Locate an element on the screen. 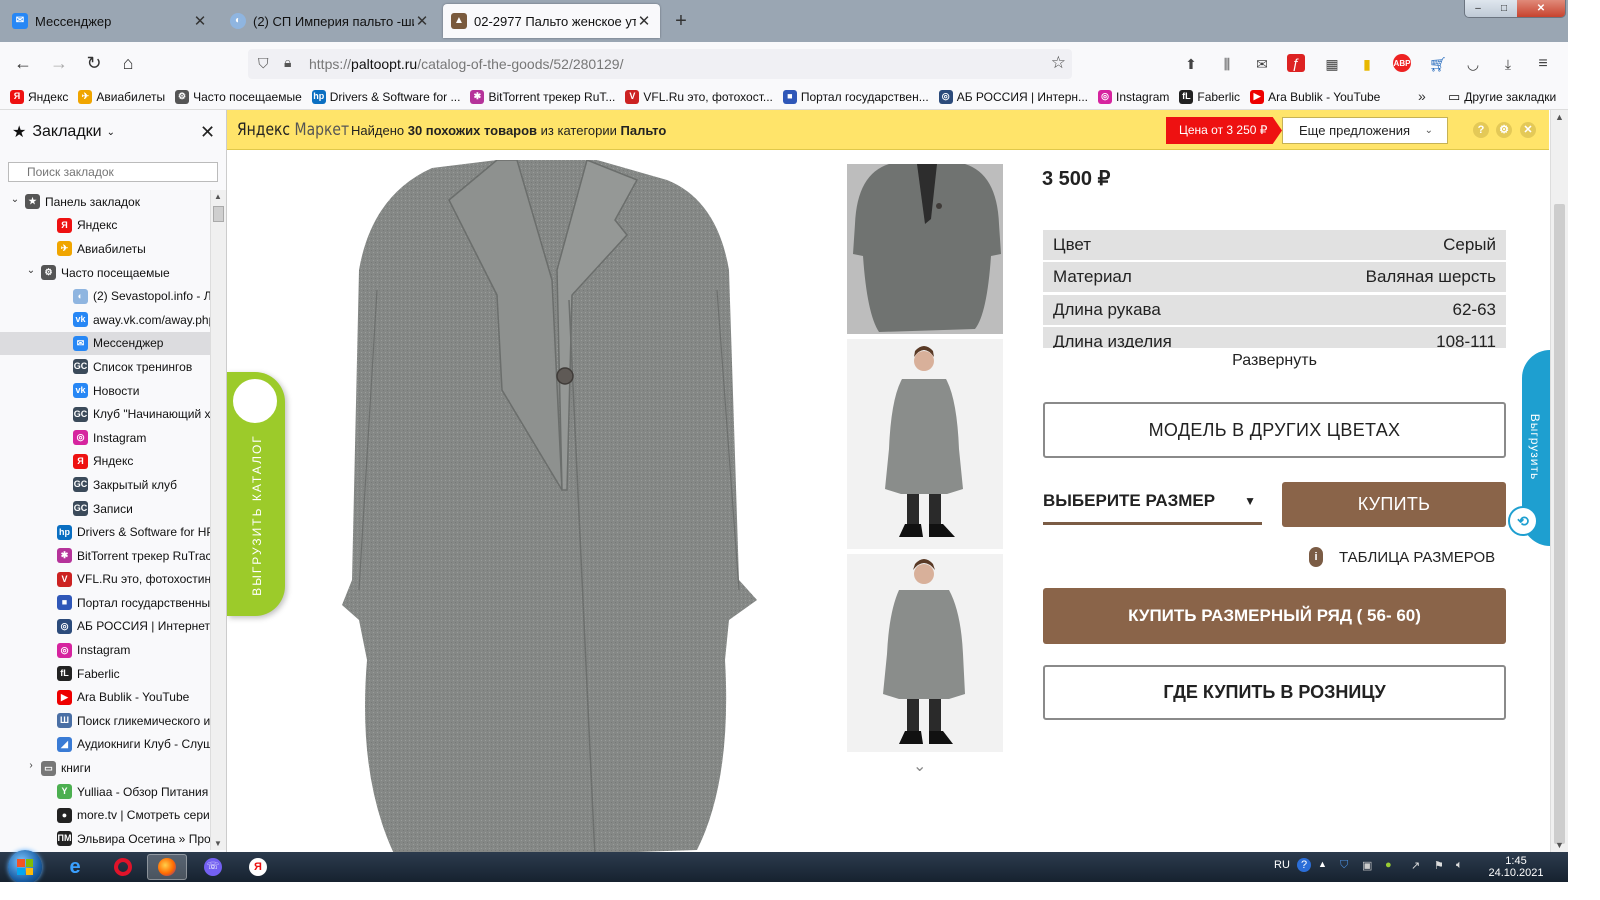 The width and height of the screenshot is (1600, 900). tab-messenger: ✉ Мессенджер ✕ is located at coordinates (110, 21).